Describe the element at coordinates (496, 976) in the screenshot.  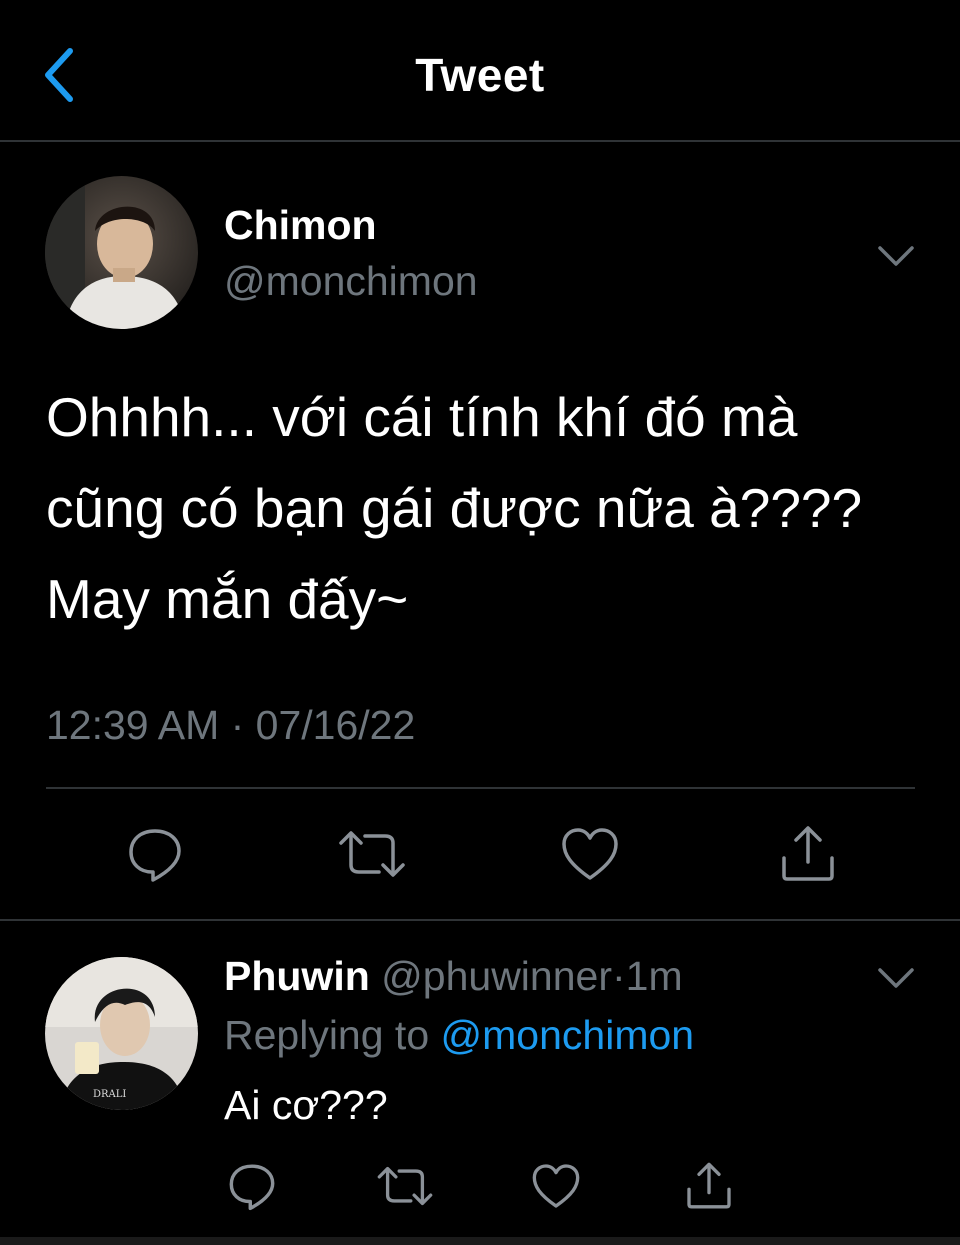
I see `reply-author-handle: @phuwinner` at that location.